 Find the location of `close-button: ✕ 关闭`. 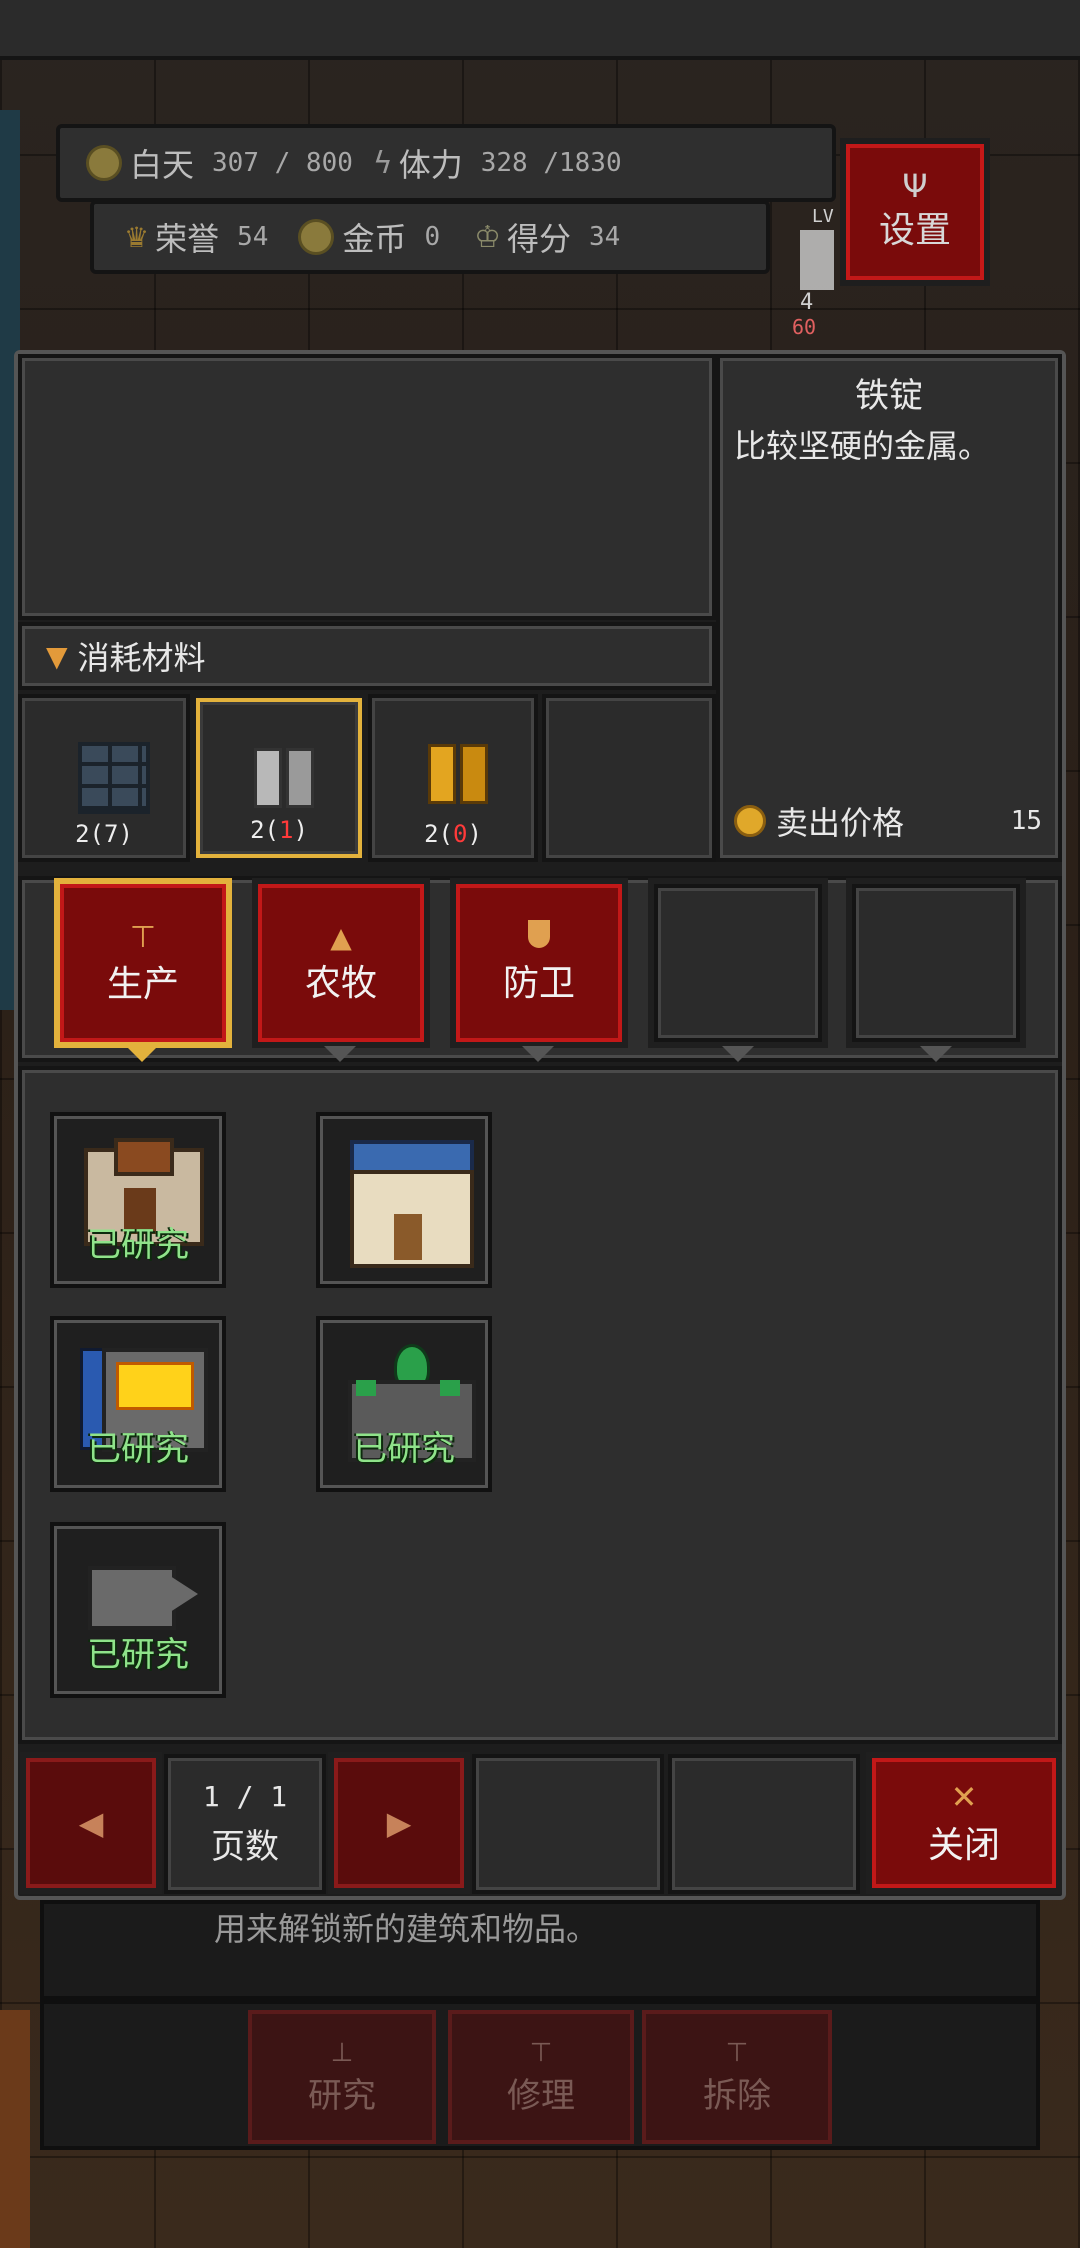

close-button: ✕ 关闭 is located at coordinates (964, 1823).